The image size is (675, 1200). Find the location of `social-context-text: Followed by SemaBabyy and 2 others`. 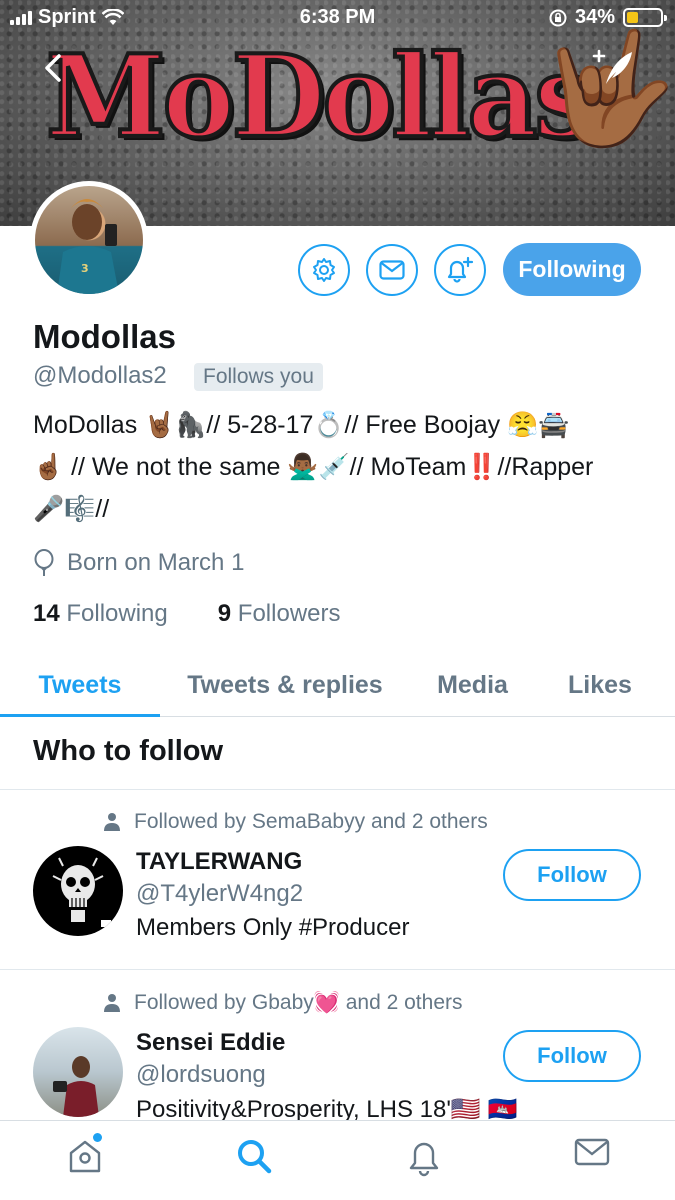

social-context-text: Followed by SemaBabyy and 2 others is located at coordinates (311, 821).